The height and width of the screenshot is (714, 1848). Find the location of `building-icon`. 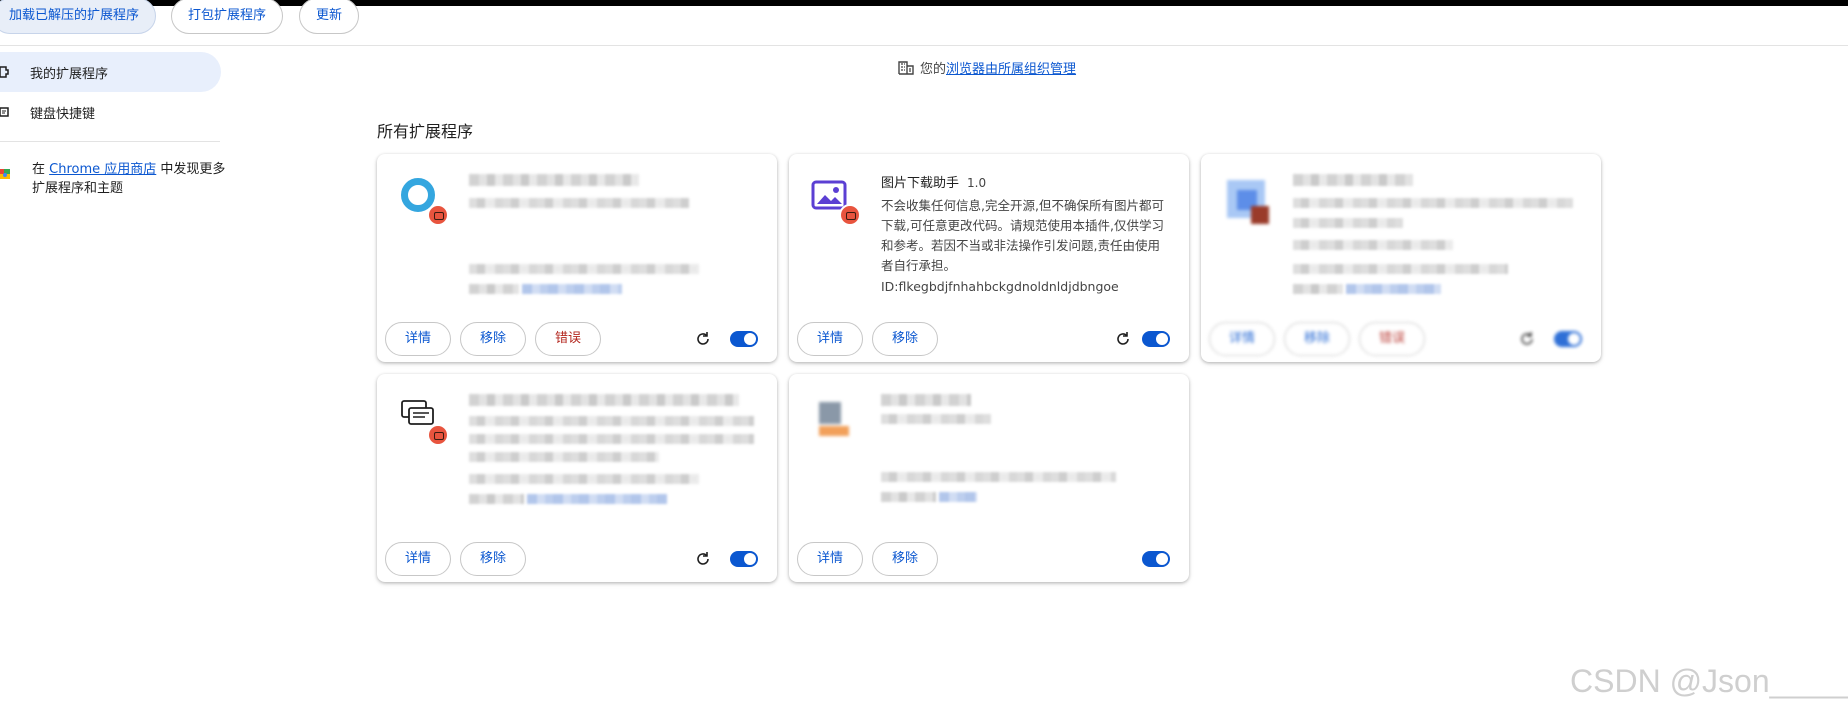

building-icon is located at coordinates (906, 67).